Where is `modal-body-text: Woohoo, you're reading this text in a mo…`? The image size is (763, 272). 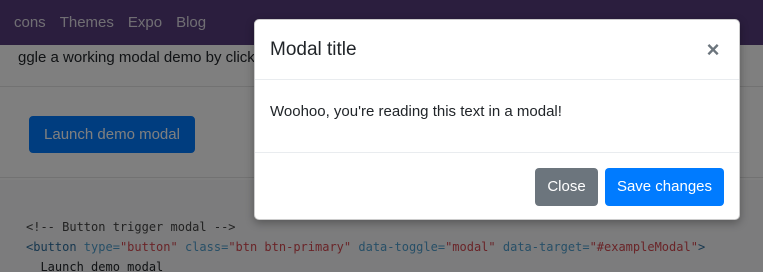
modal-body-text: Woohoo, you're reading this text in a mo… is located at coordinates (416, 111).